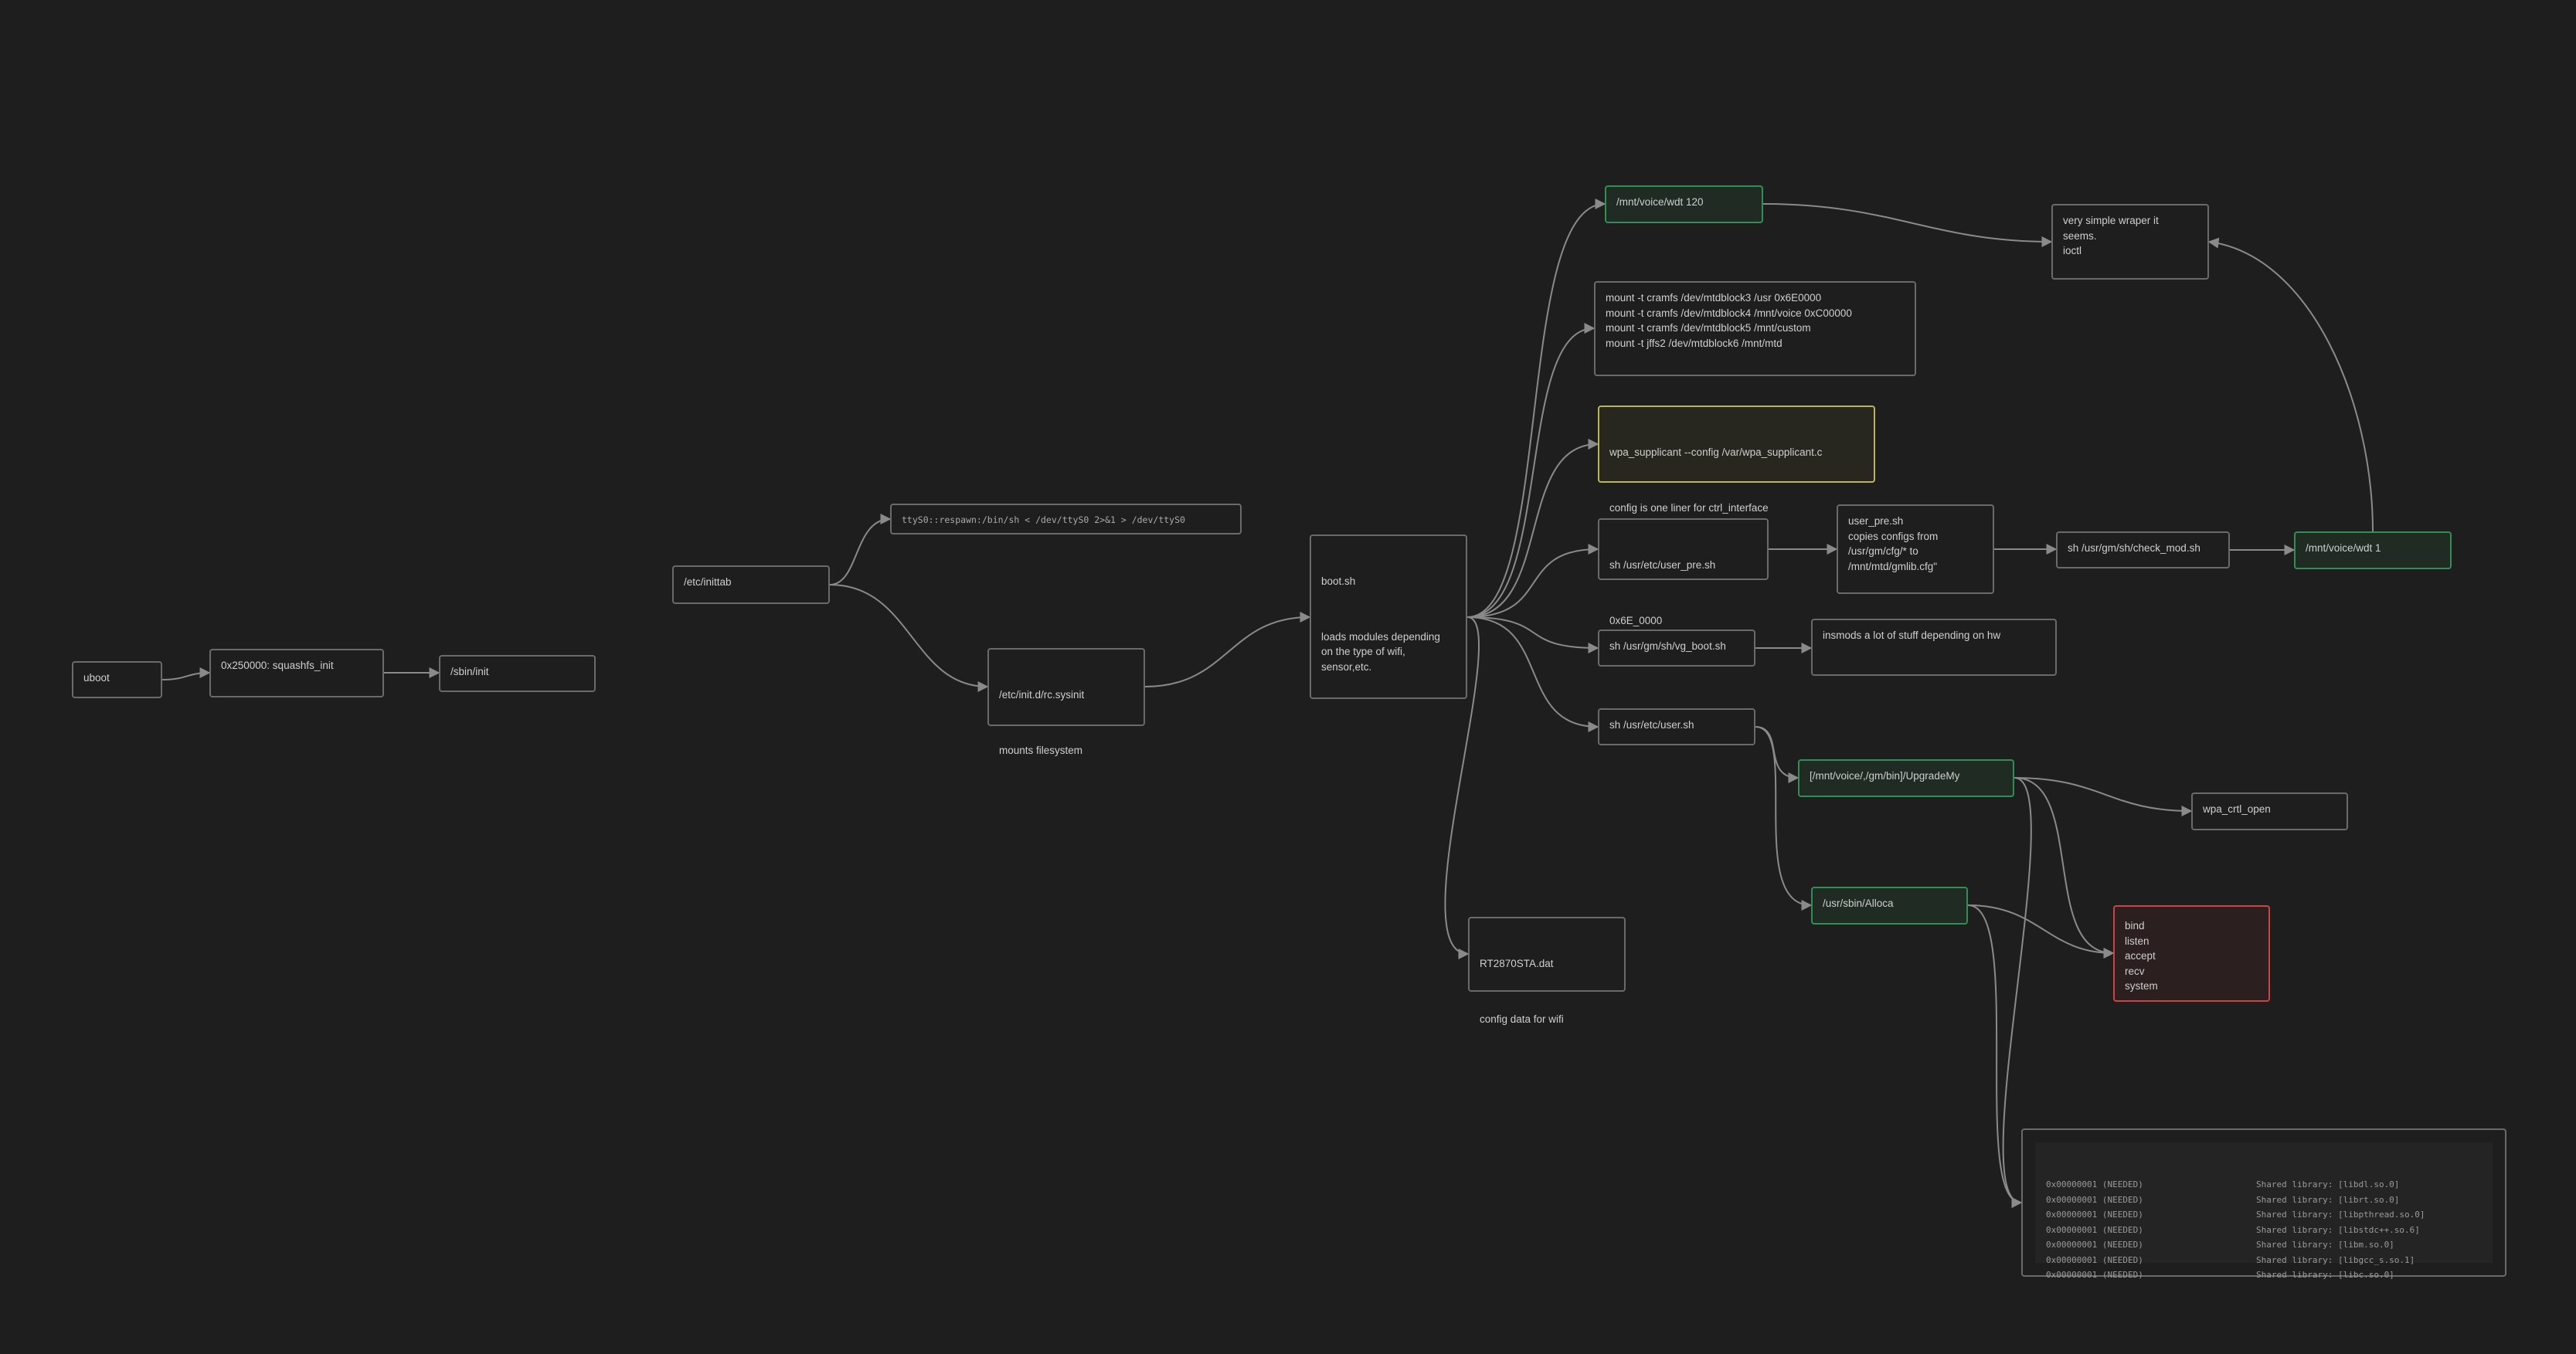  I want to click on node-squashfs-init-label: 0x250000: squashfs_init, so click(277, 666).